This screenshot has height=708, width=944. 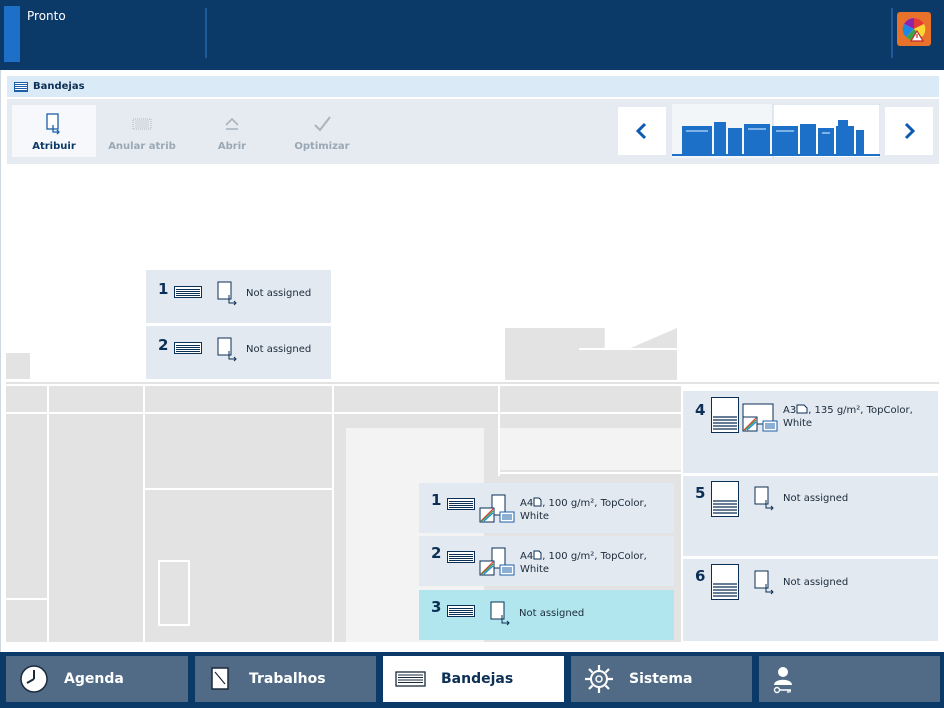 I want to click on tray-card: 6 Not assigned, so click(x=810, y=600).